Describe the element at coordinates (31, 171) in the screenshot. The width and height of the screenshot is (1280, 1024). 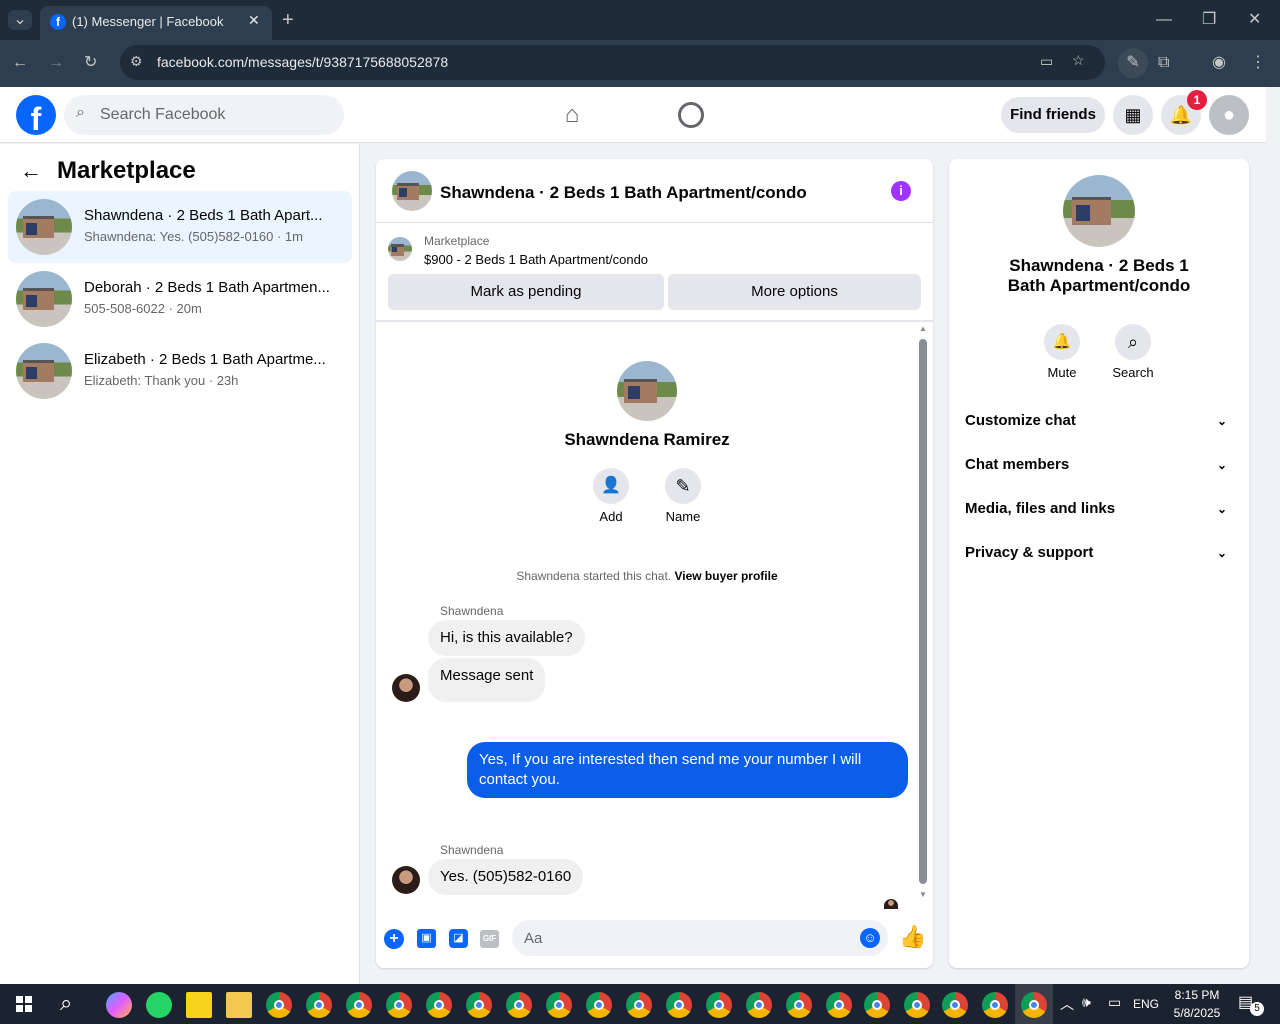
I see `back-arrow-icon: ←` at that location.